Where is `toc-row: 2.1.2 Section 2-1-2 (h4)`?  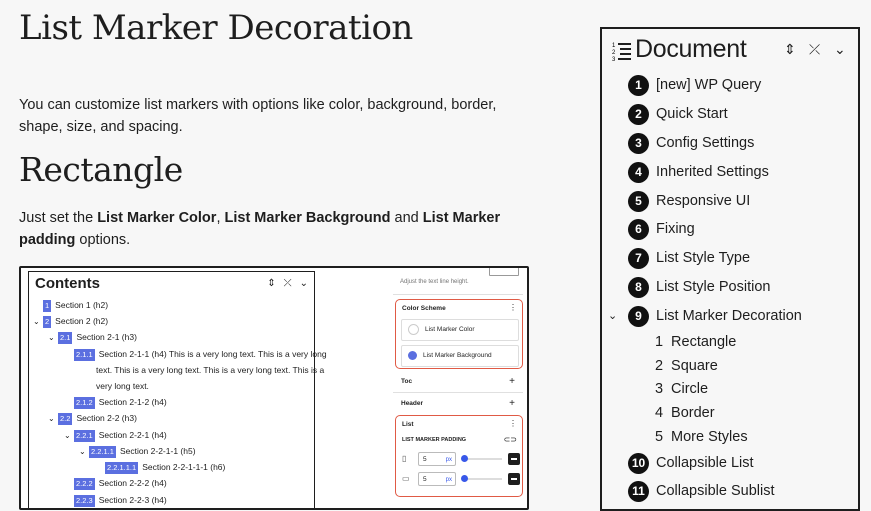 toc-row: 2.1.2 Section 2-1-2 (h4) is located at coordinates (120, 402).